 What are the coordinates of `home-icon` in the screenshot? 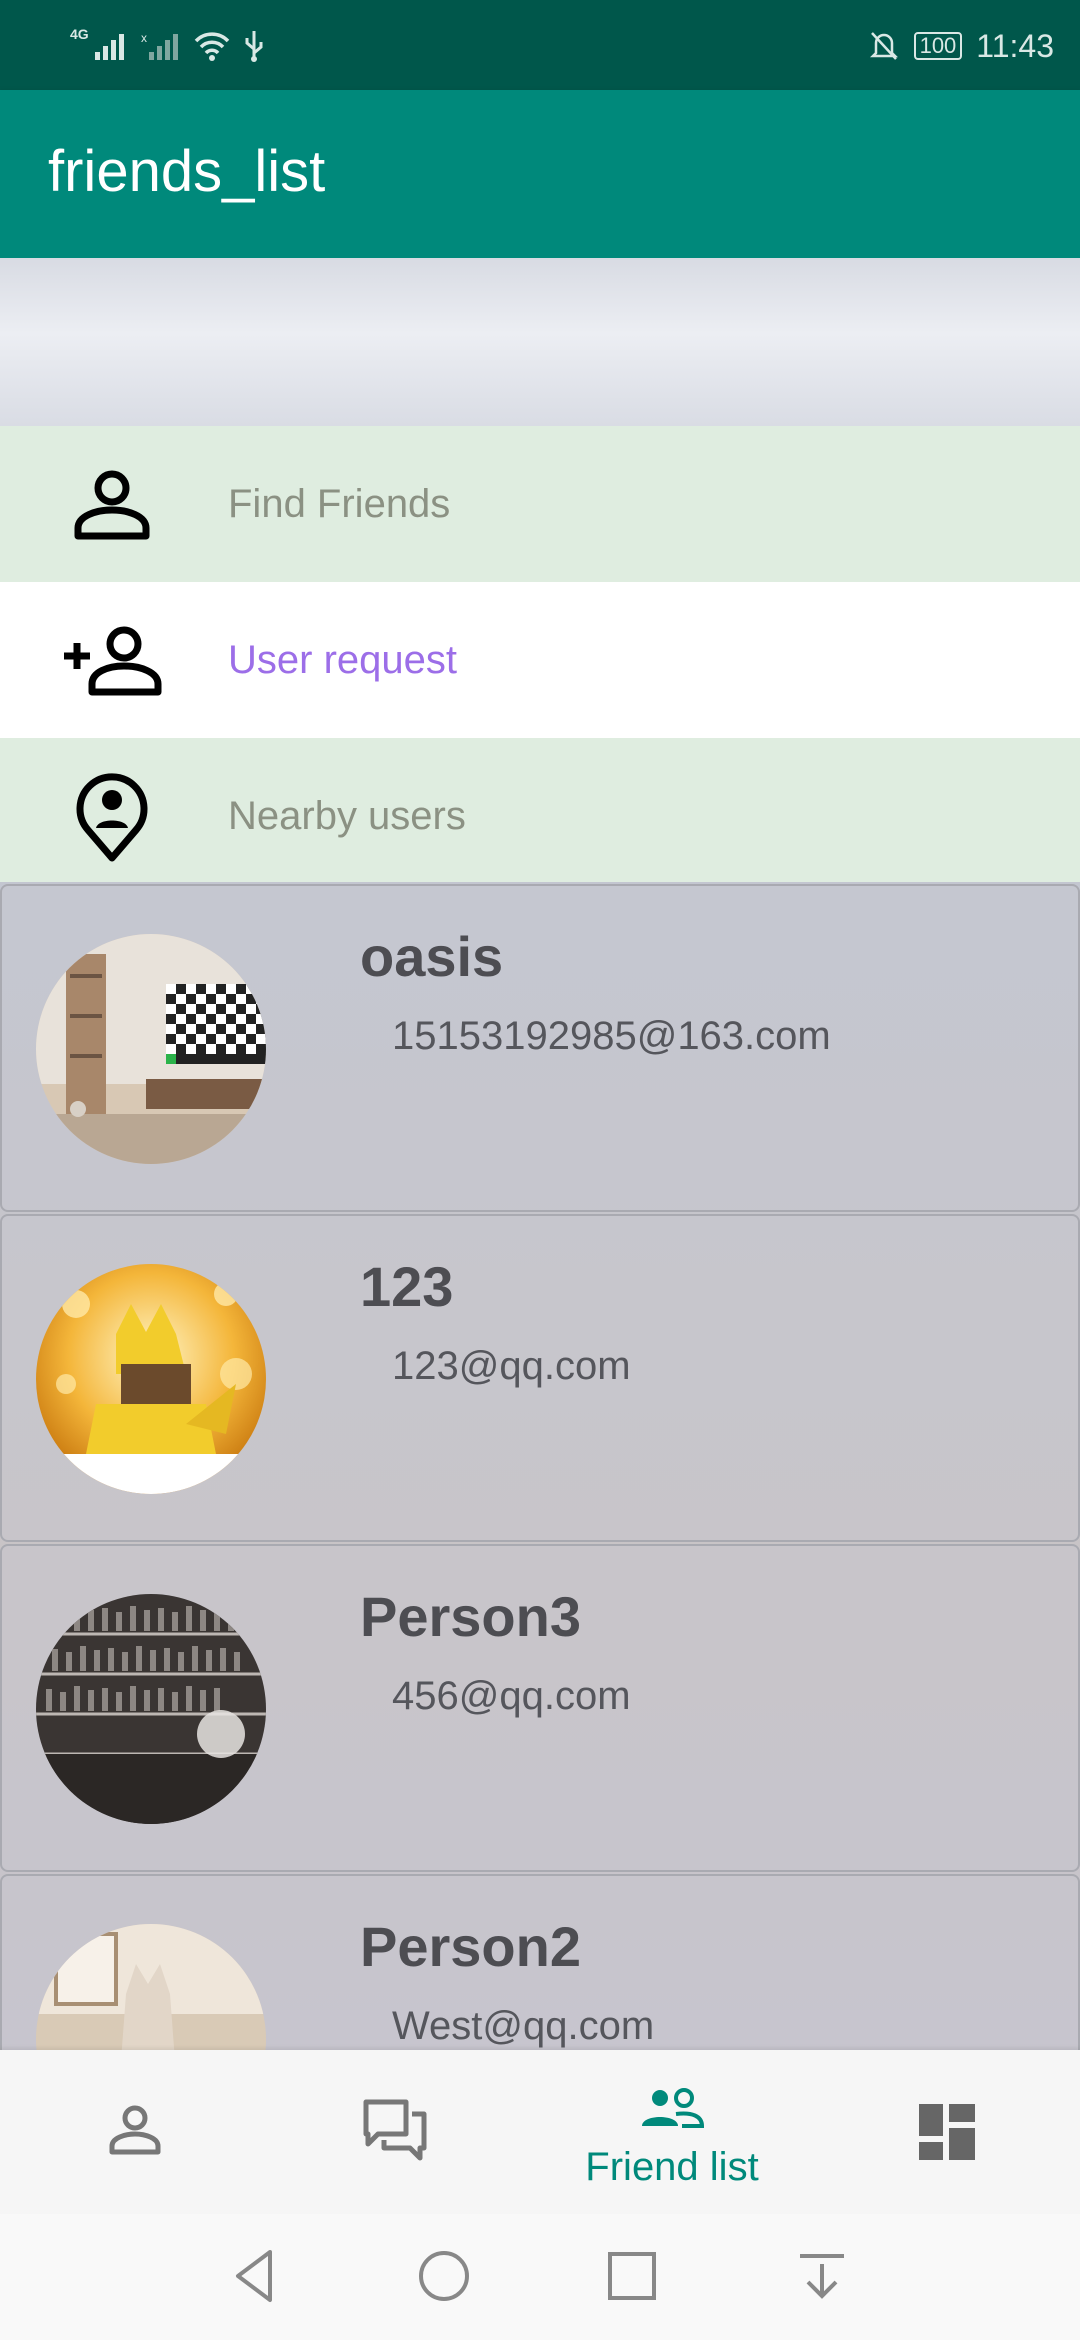 It's located at (444, 2276).